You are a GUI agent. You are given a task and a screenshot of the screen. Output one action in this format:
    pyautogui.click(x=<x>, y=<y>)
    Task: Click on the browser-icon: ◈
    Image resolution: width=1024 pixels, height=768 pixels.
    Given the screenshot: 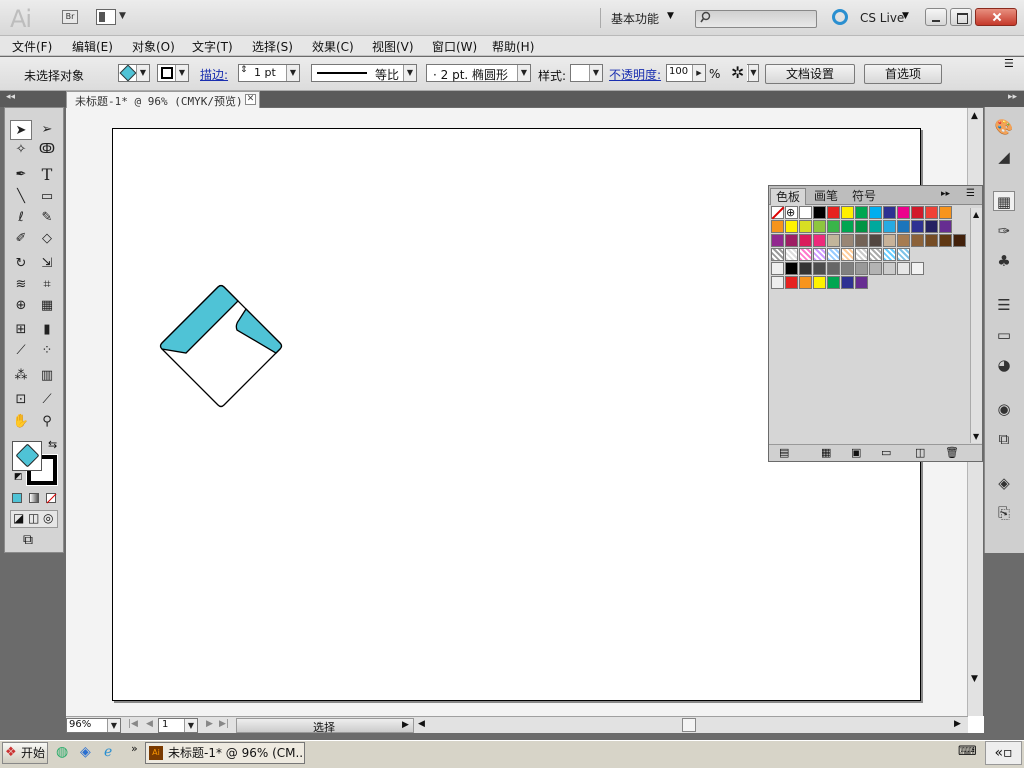 What is the action you would take?
    pyautogui.click(x=85, y=752)
    